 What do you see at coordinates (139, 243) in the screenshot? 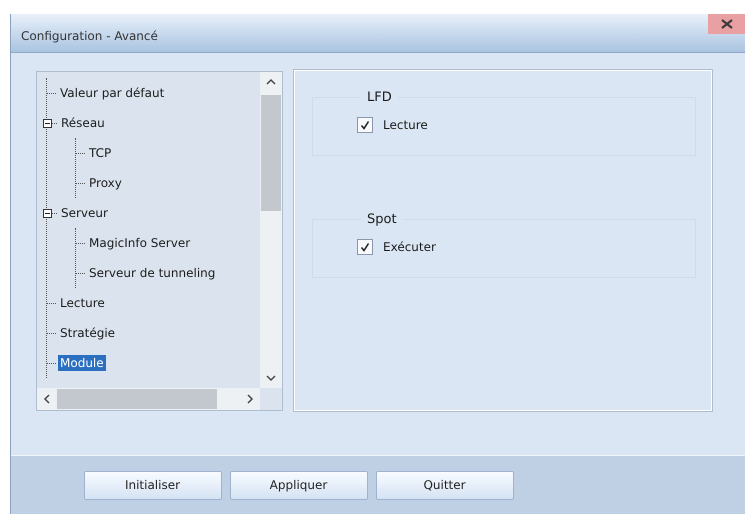
I see `tree-item: MagicInfo Server` at bounding box center [139, 243].